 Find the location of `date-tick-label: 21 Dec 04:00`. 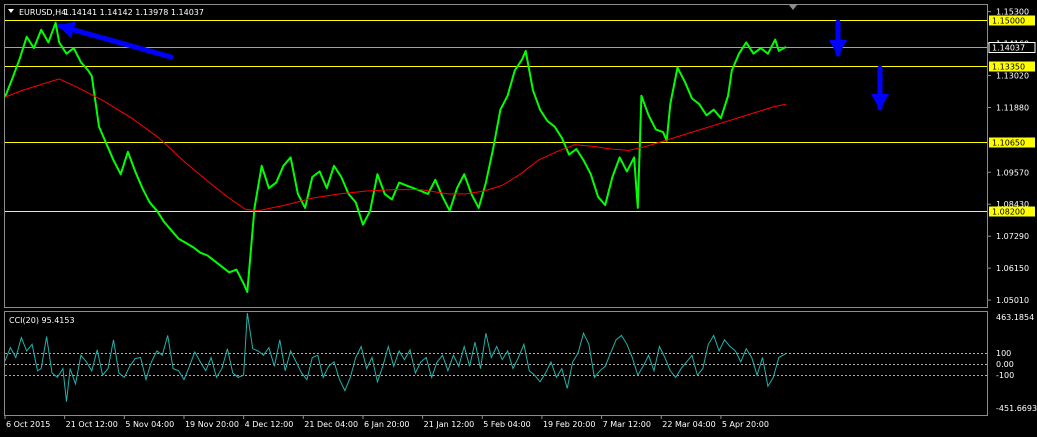

date-tick-label: 21 Dec 04:00 is located at coordinates (331, 424).